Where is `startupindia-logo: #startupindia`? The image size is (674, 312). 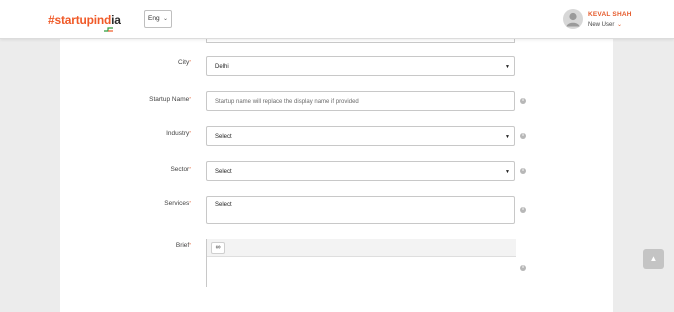 startupindia-logo: #startupindia is located at coordinates (84, 20).